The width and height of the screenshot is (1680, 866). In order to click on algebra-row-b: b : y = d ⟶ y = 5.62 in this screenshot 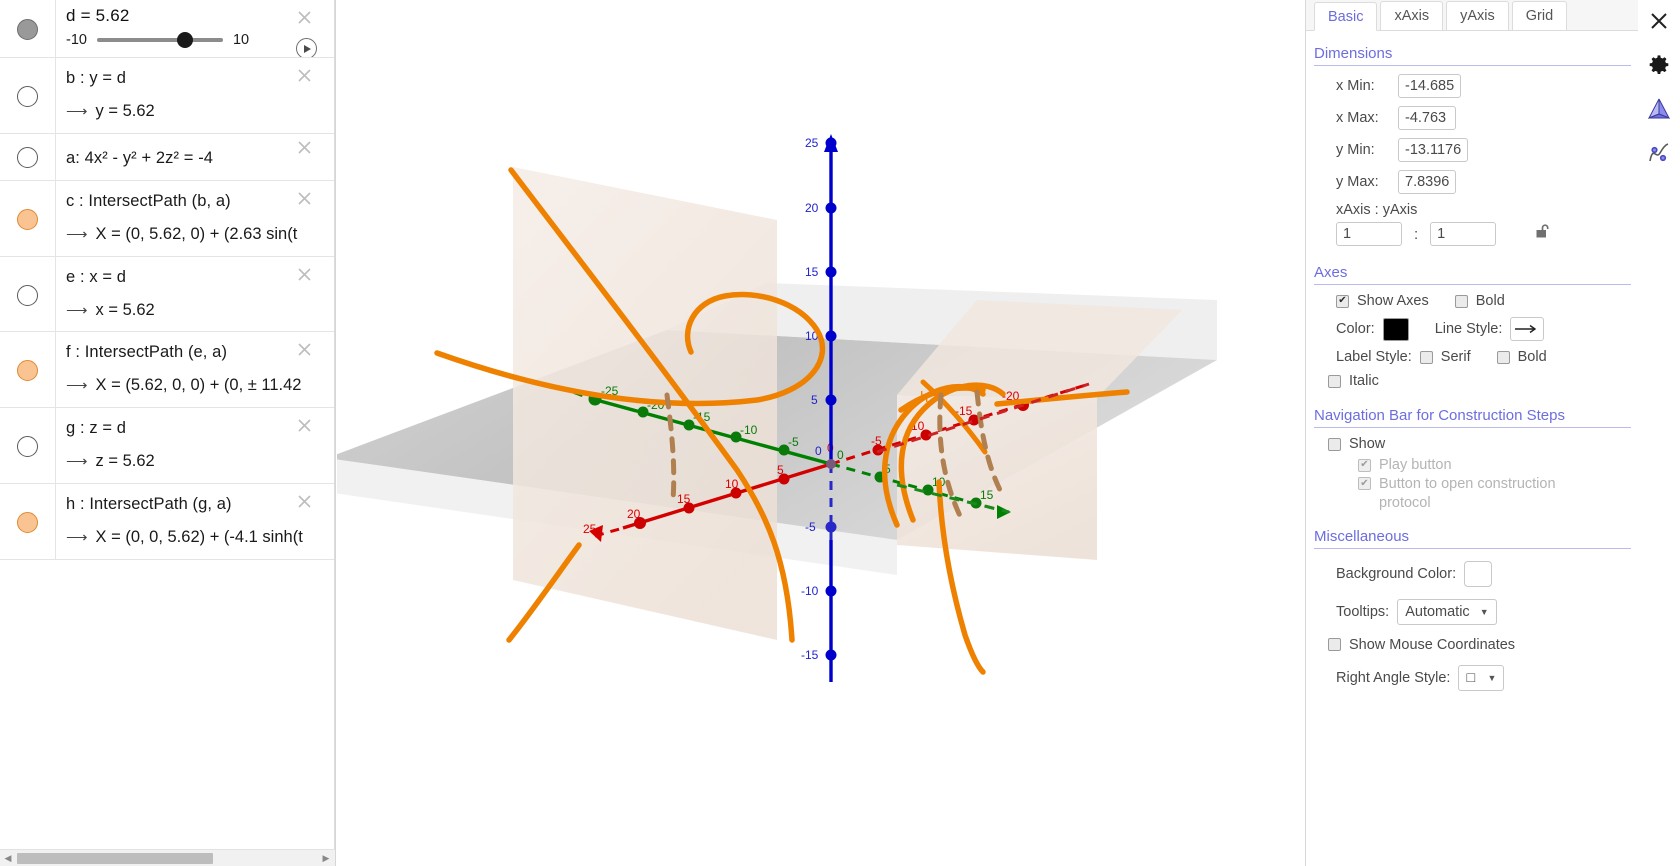, I will do `click(167, 96)`.